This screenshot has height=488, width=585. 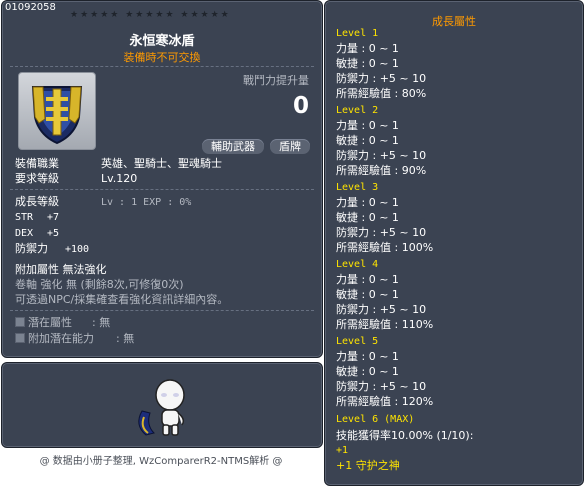 I want to click on stat-str-label: STR, so click(x=24, y=217).